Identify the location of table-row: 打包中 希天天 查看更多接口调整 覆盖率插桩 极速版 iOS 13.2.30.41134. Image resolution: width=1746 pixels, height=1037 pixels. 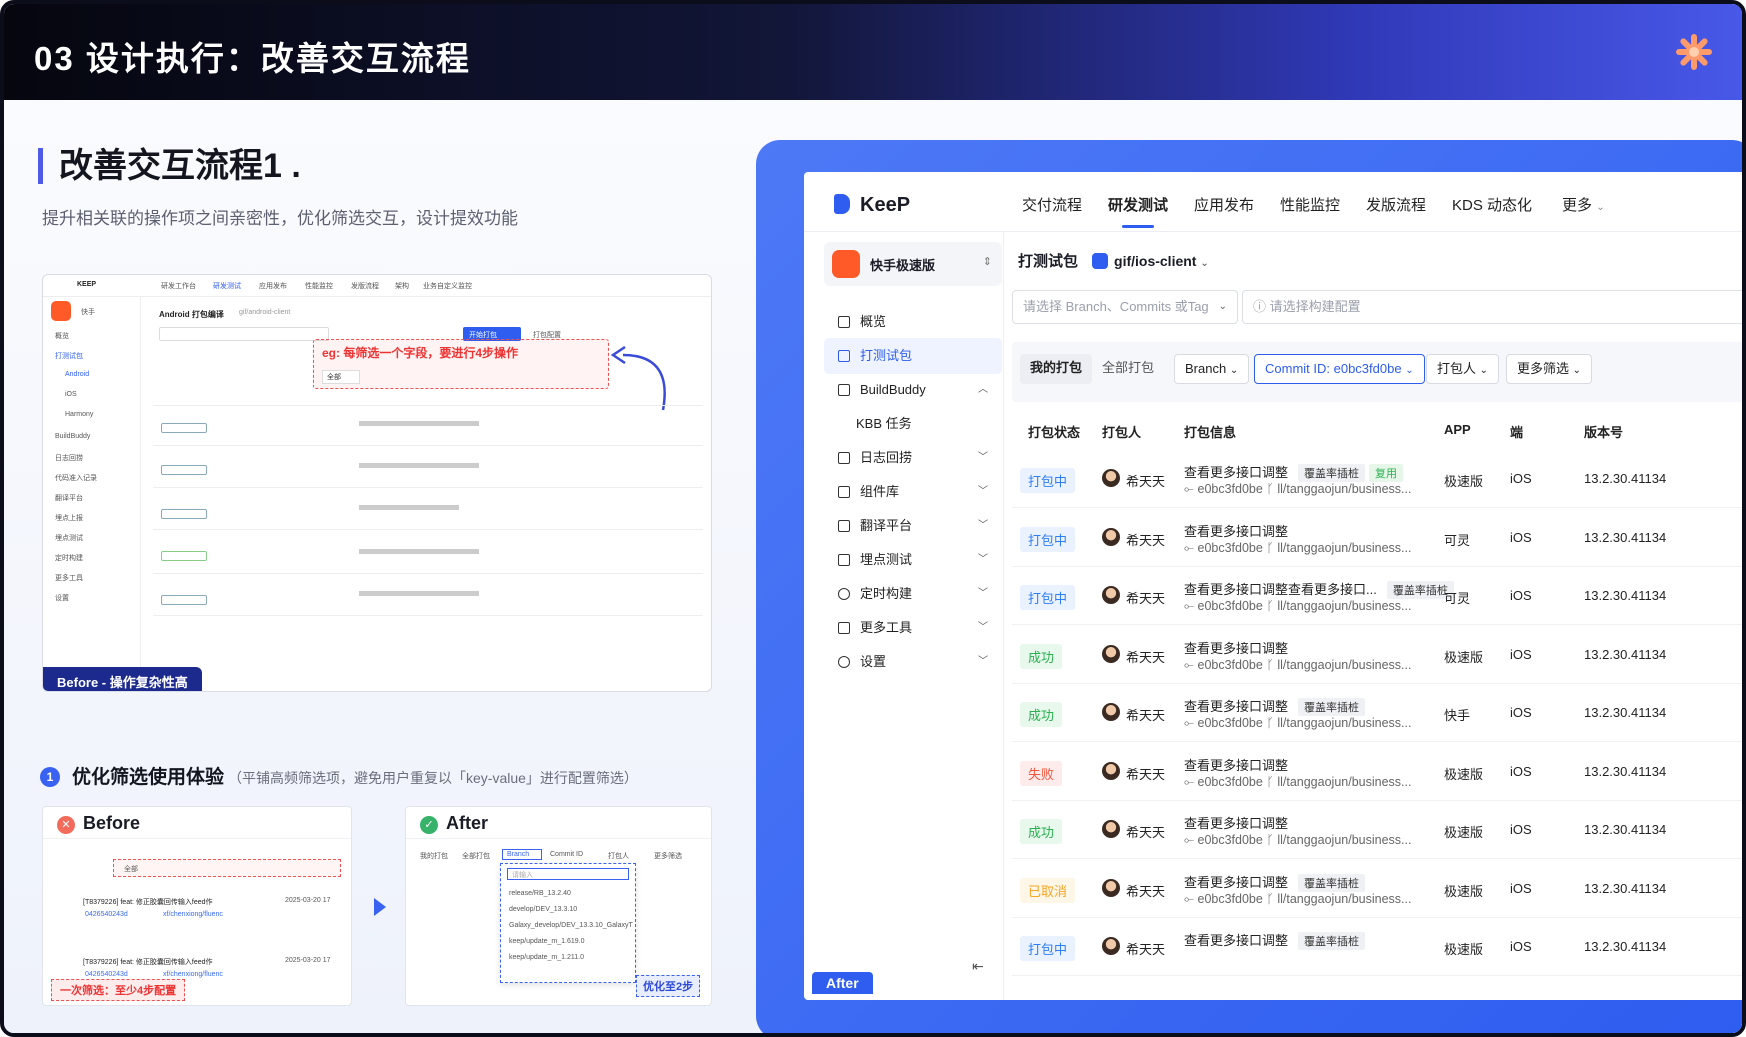
(1377, 947).